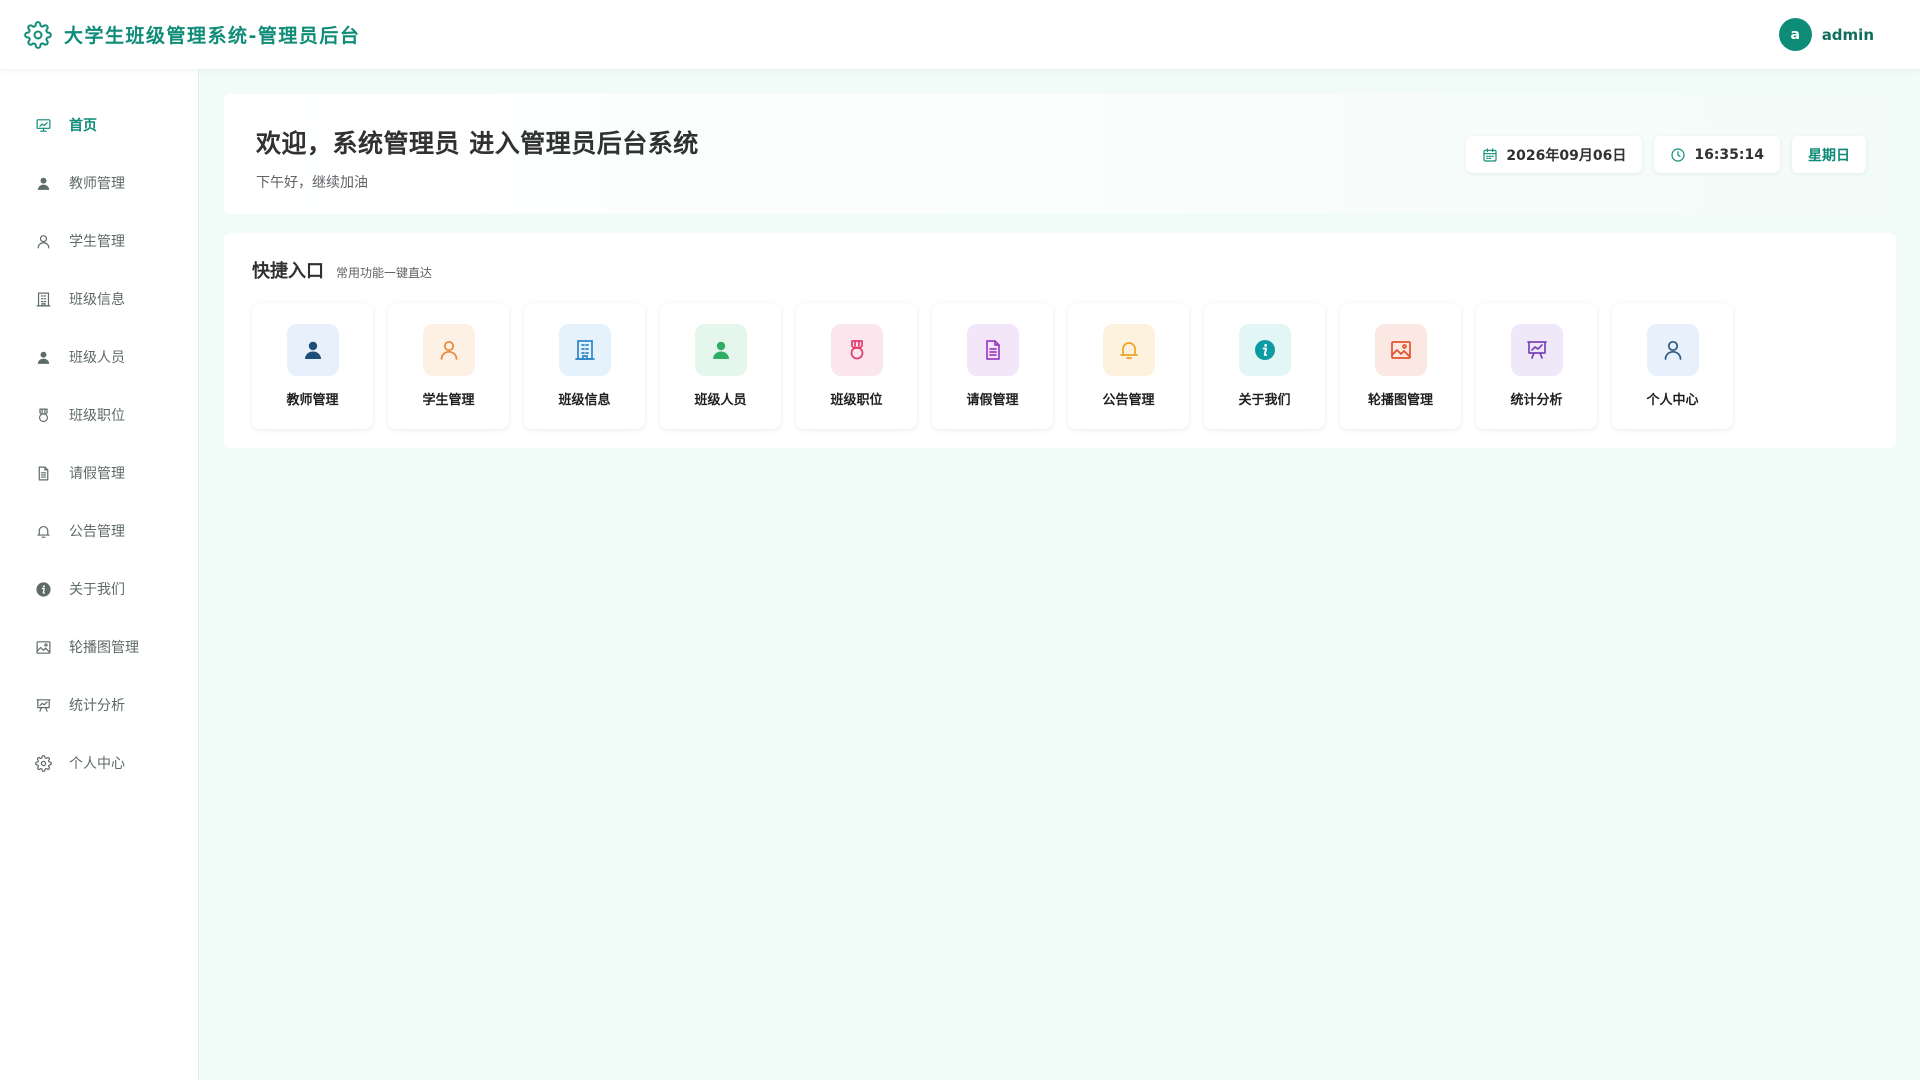  I want to click on quick-tile-0: 教师管理, so click(312, 366).